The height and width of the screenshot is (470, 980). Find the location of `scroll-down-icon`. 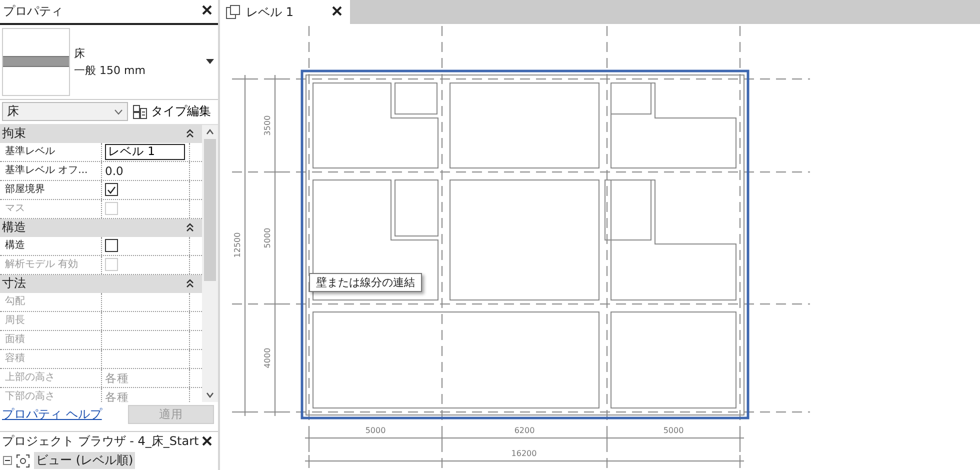

scroll-down-icon is located at coordinates (210, 395).